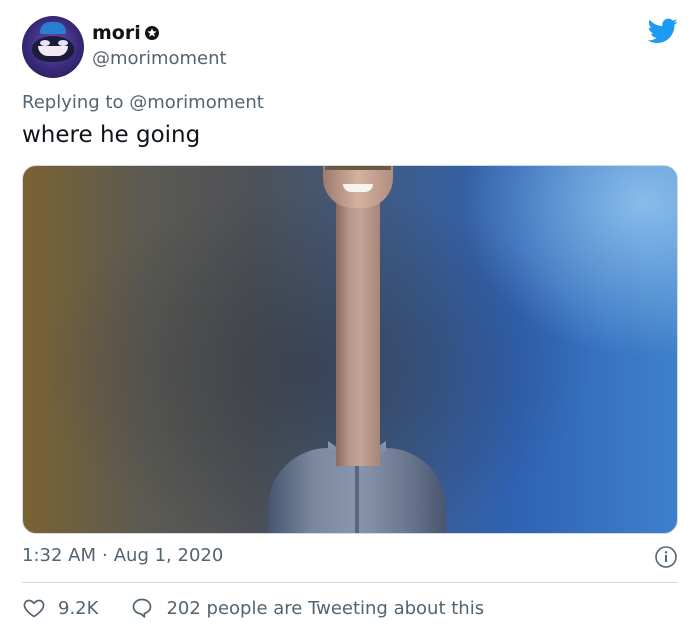  I want to click on reply-button: 202 people are Tweeting about this, so click(307, 608).